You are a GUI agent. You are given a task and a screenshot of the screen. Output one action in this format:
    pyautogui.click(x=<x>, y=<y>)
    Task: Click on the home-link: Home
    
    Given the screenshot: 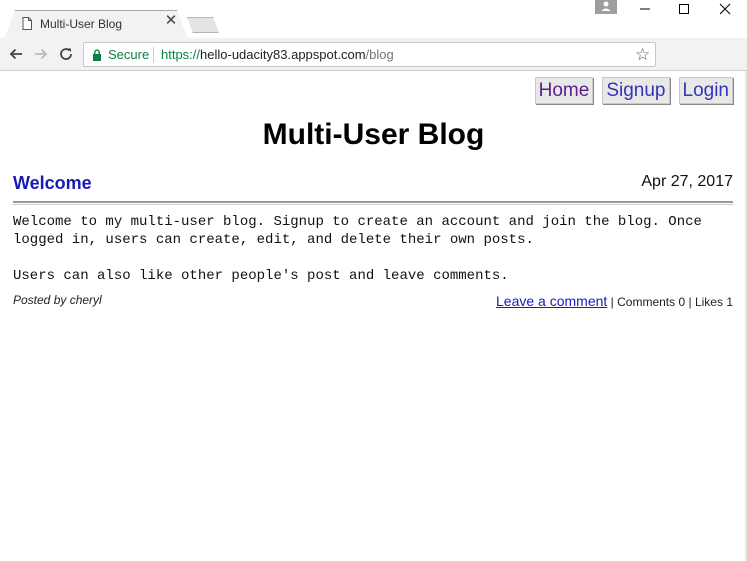 What is the action you would take?
    pyautogui.click(x=564, y=90)
    